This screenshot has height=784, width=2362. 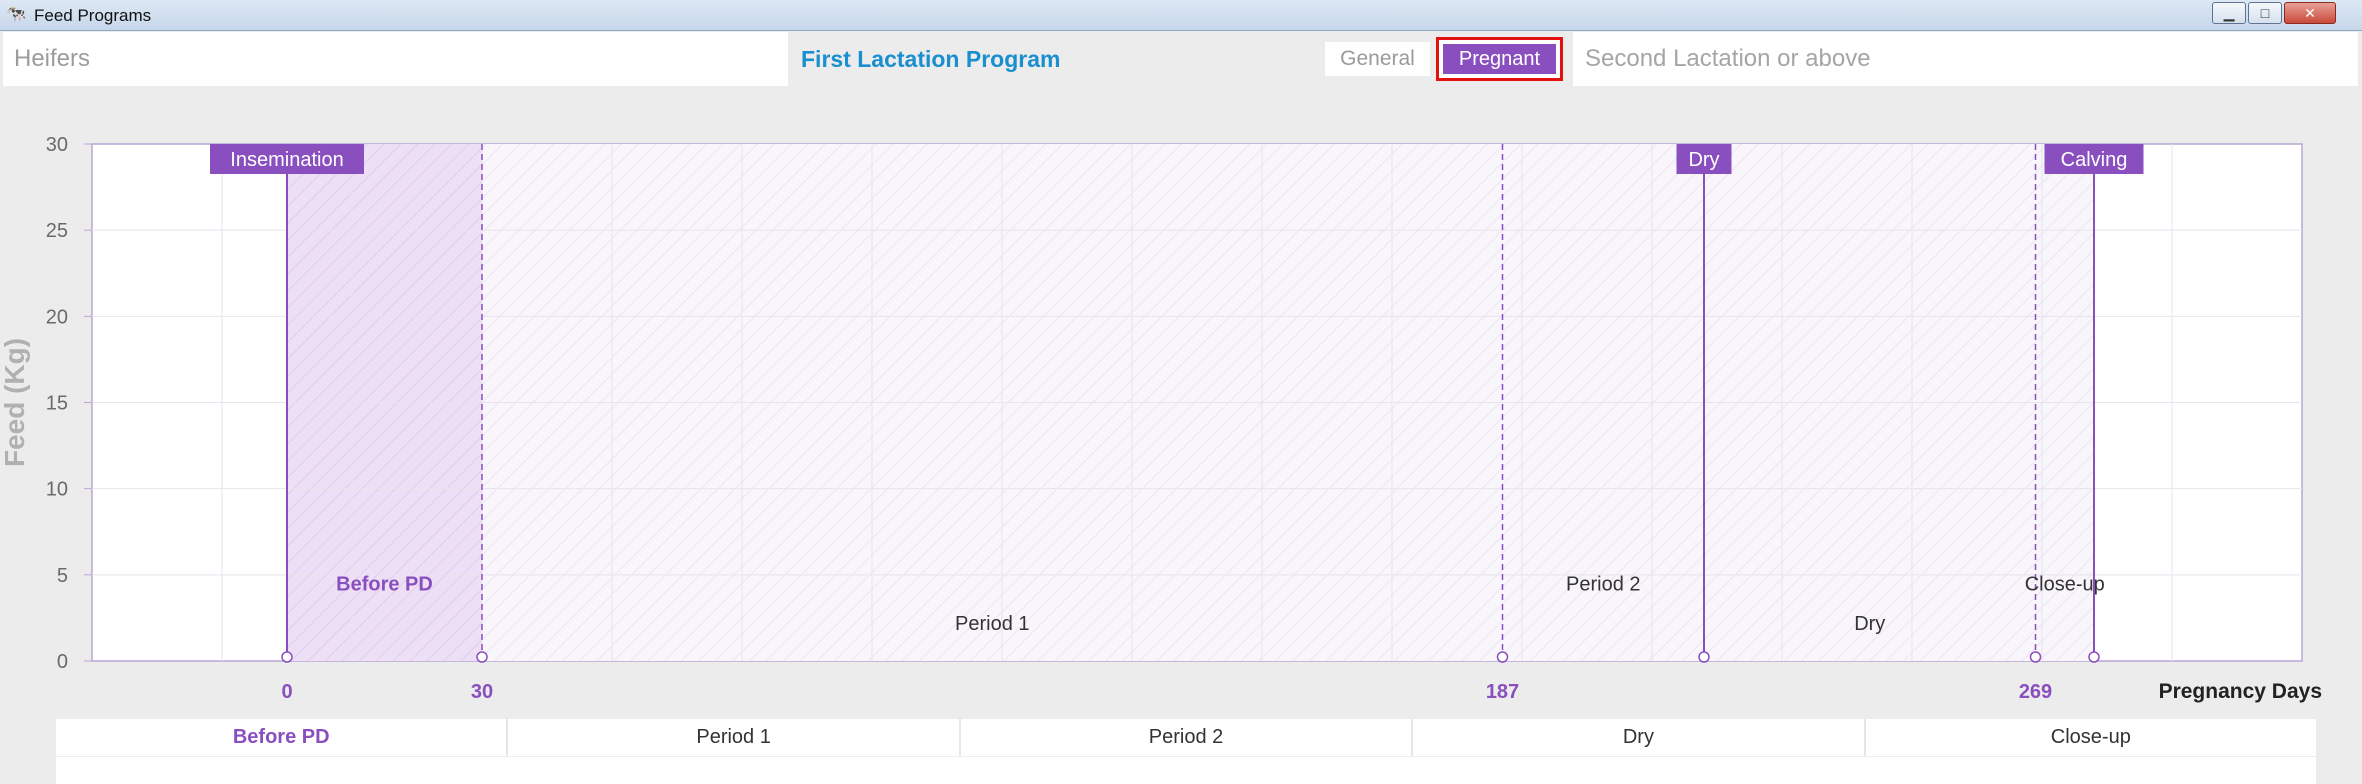 I want to click on tab-second-lactation: Second Lactation or above, so click(x=1965, y=59).